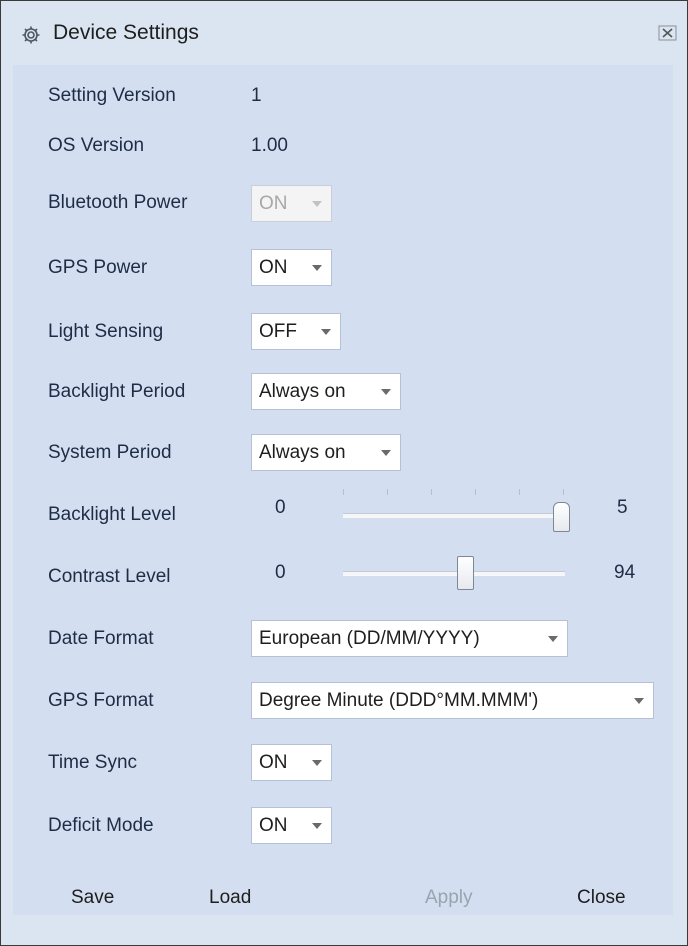 The width and height of the screenshot is (688, 946). I want to click on os-version-label: OS Version, so click(96, 145).